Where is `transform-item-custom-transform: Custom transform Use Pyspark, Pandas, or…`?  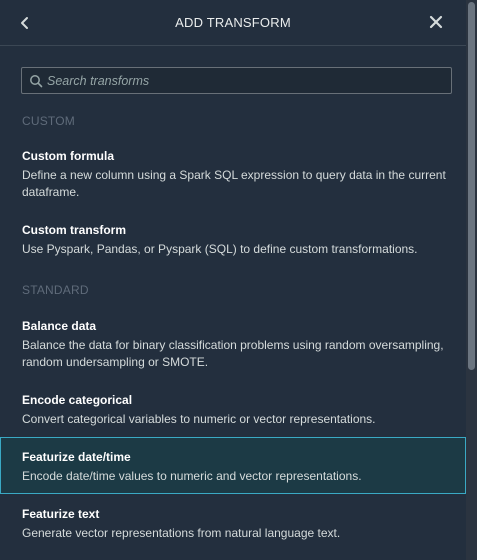
transform-item-custom-transform: Custom transform Use Pyspark, Pandas, or… is located at coordinates (233, 240).